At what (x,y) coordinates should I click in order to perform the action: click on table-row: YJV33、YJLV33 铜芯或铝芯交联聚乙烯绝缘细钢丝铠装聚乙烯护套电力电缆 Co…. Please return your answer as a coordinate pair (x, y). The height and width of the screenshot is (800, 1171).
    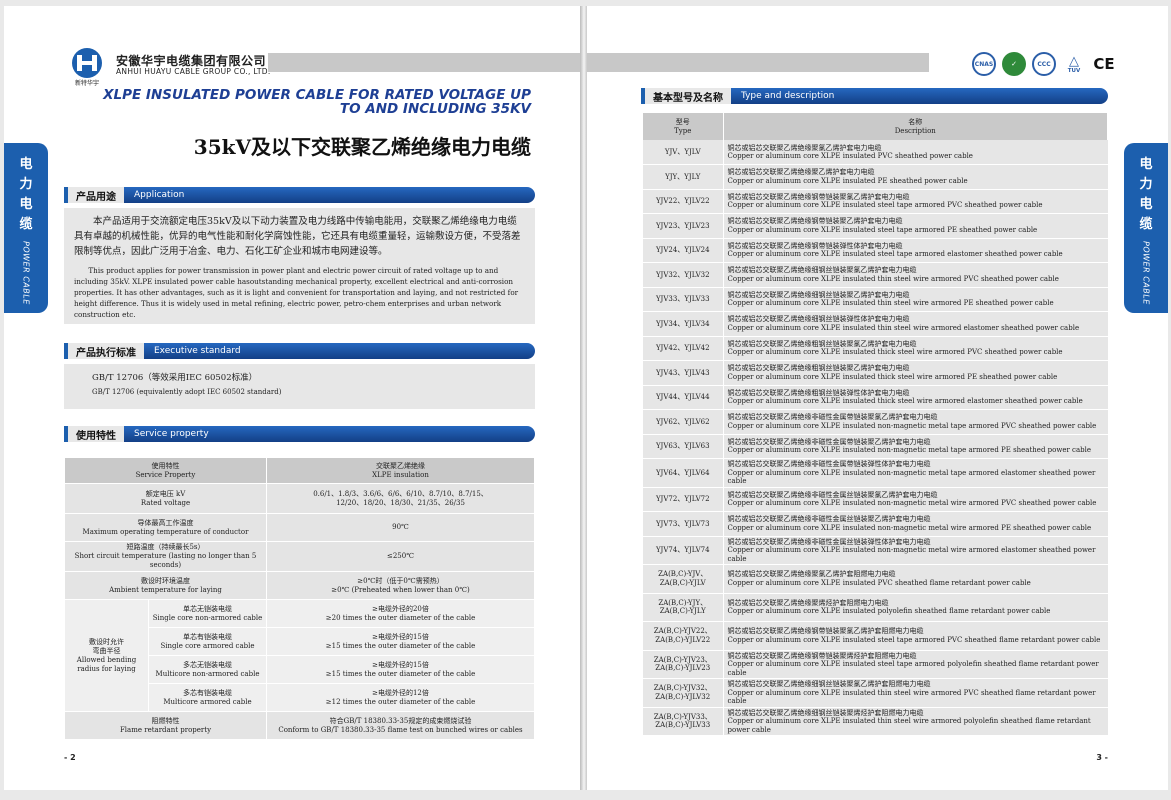
    Looking at the image, I should click on (875, 299).